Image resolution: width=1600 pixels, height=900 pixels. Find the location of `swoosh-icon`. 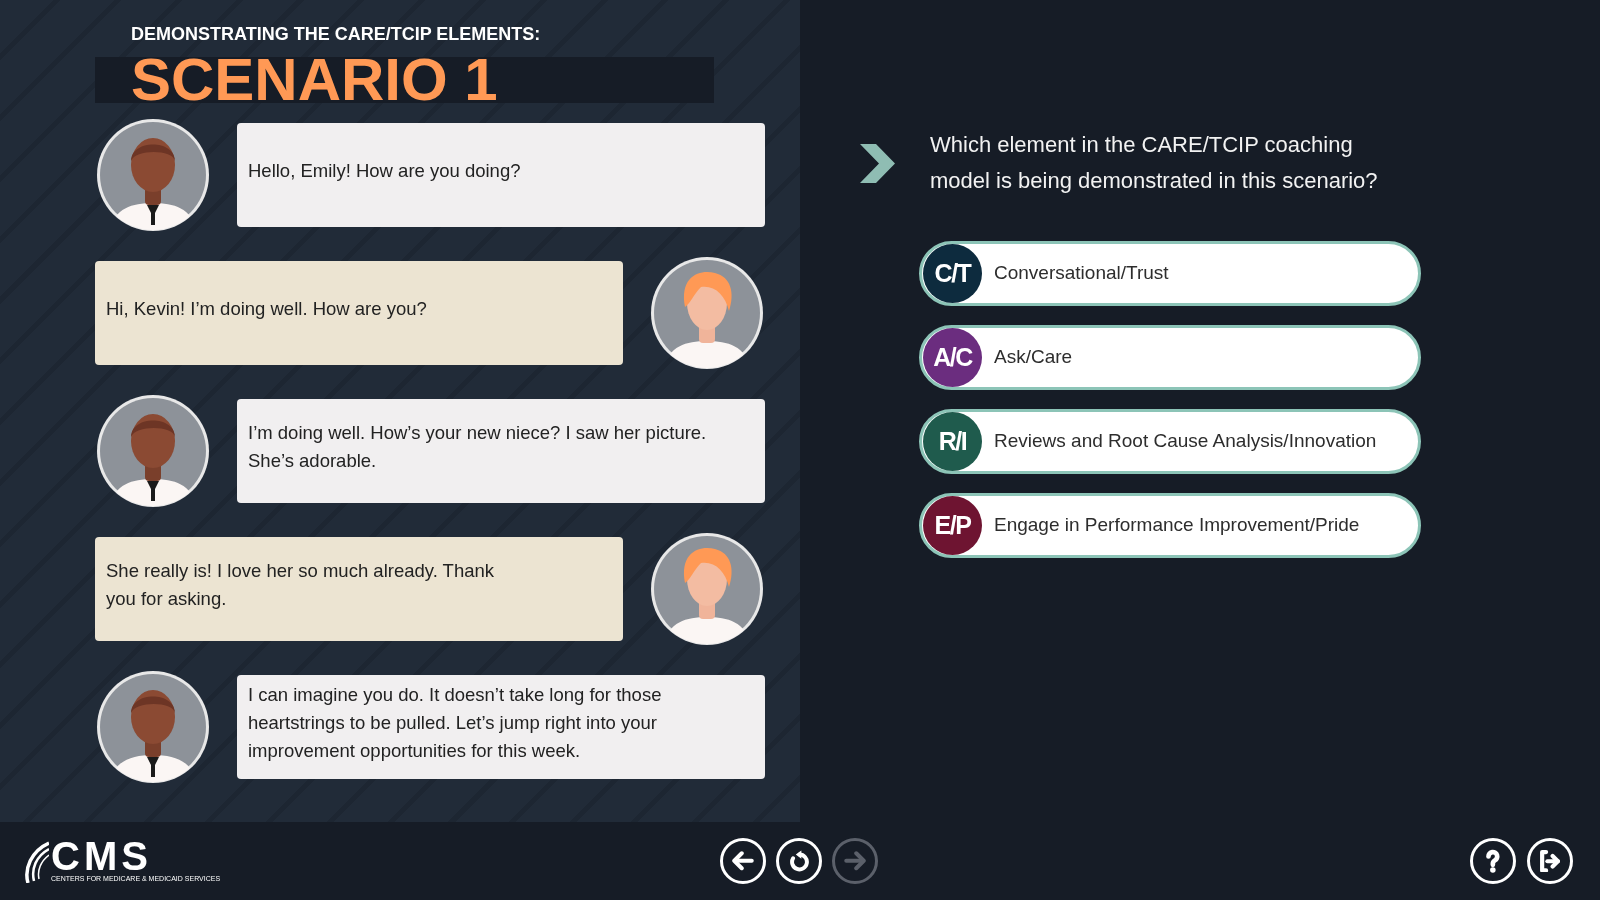

swoosh-icon is located at coordinates (37, 862).